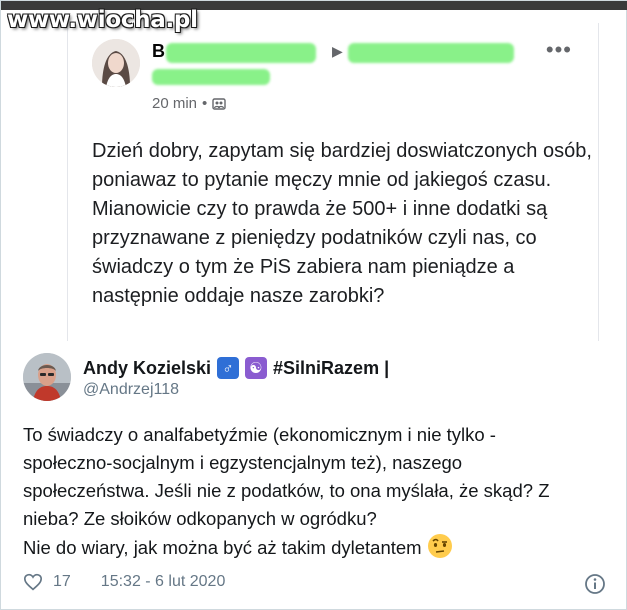 The image size is (627, 610). What do you see at coordinates (211, 77) in the screenshot?
I see `redacted-subtitle` at bounding box center [211, 77].